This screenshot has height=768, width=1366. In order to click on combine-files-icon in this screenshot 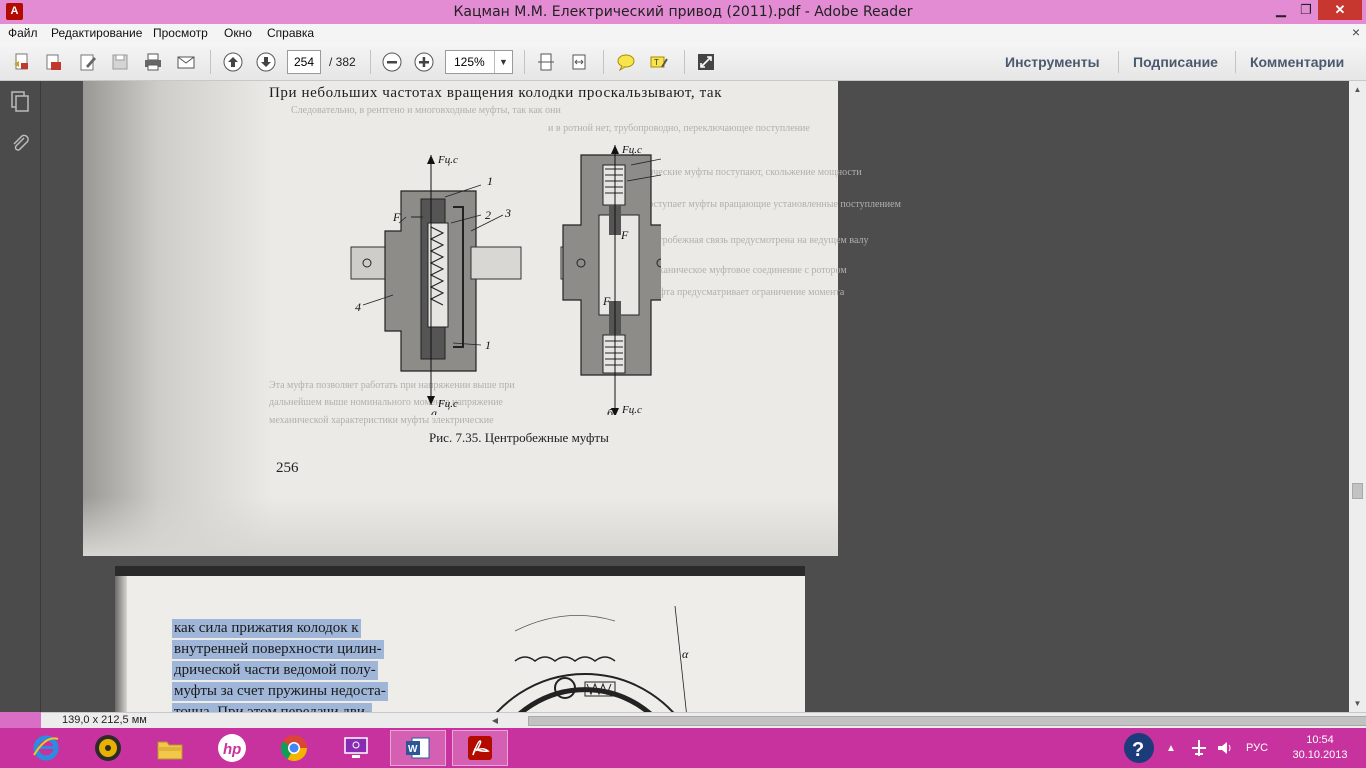, I will do `click(54, 62)`.